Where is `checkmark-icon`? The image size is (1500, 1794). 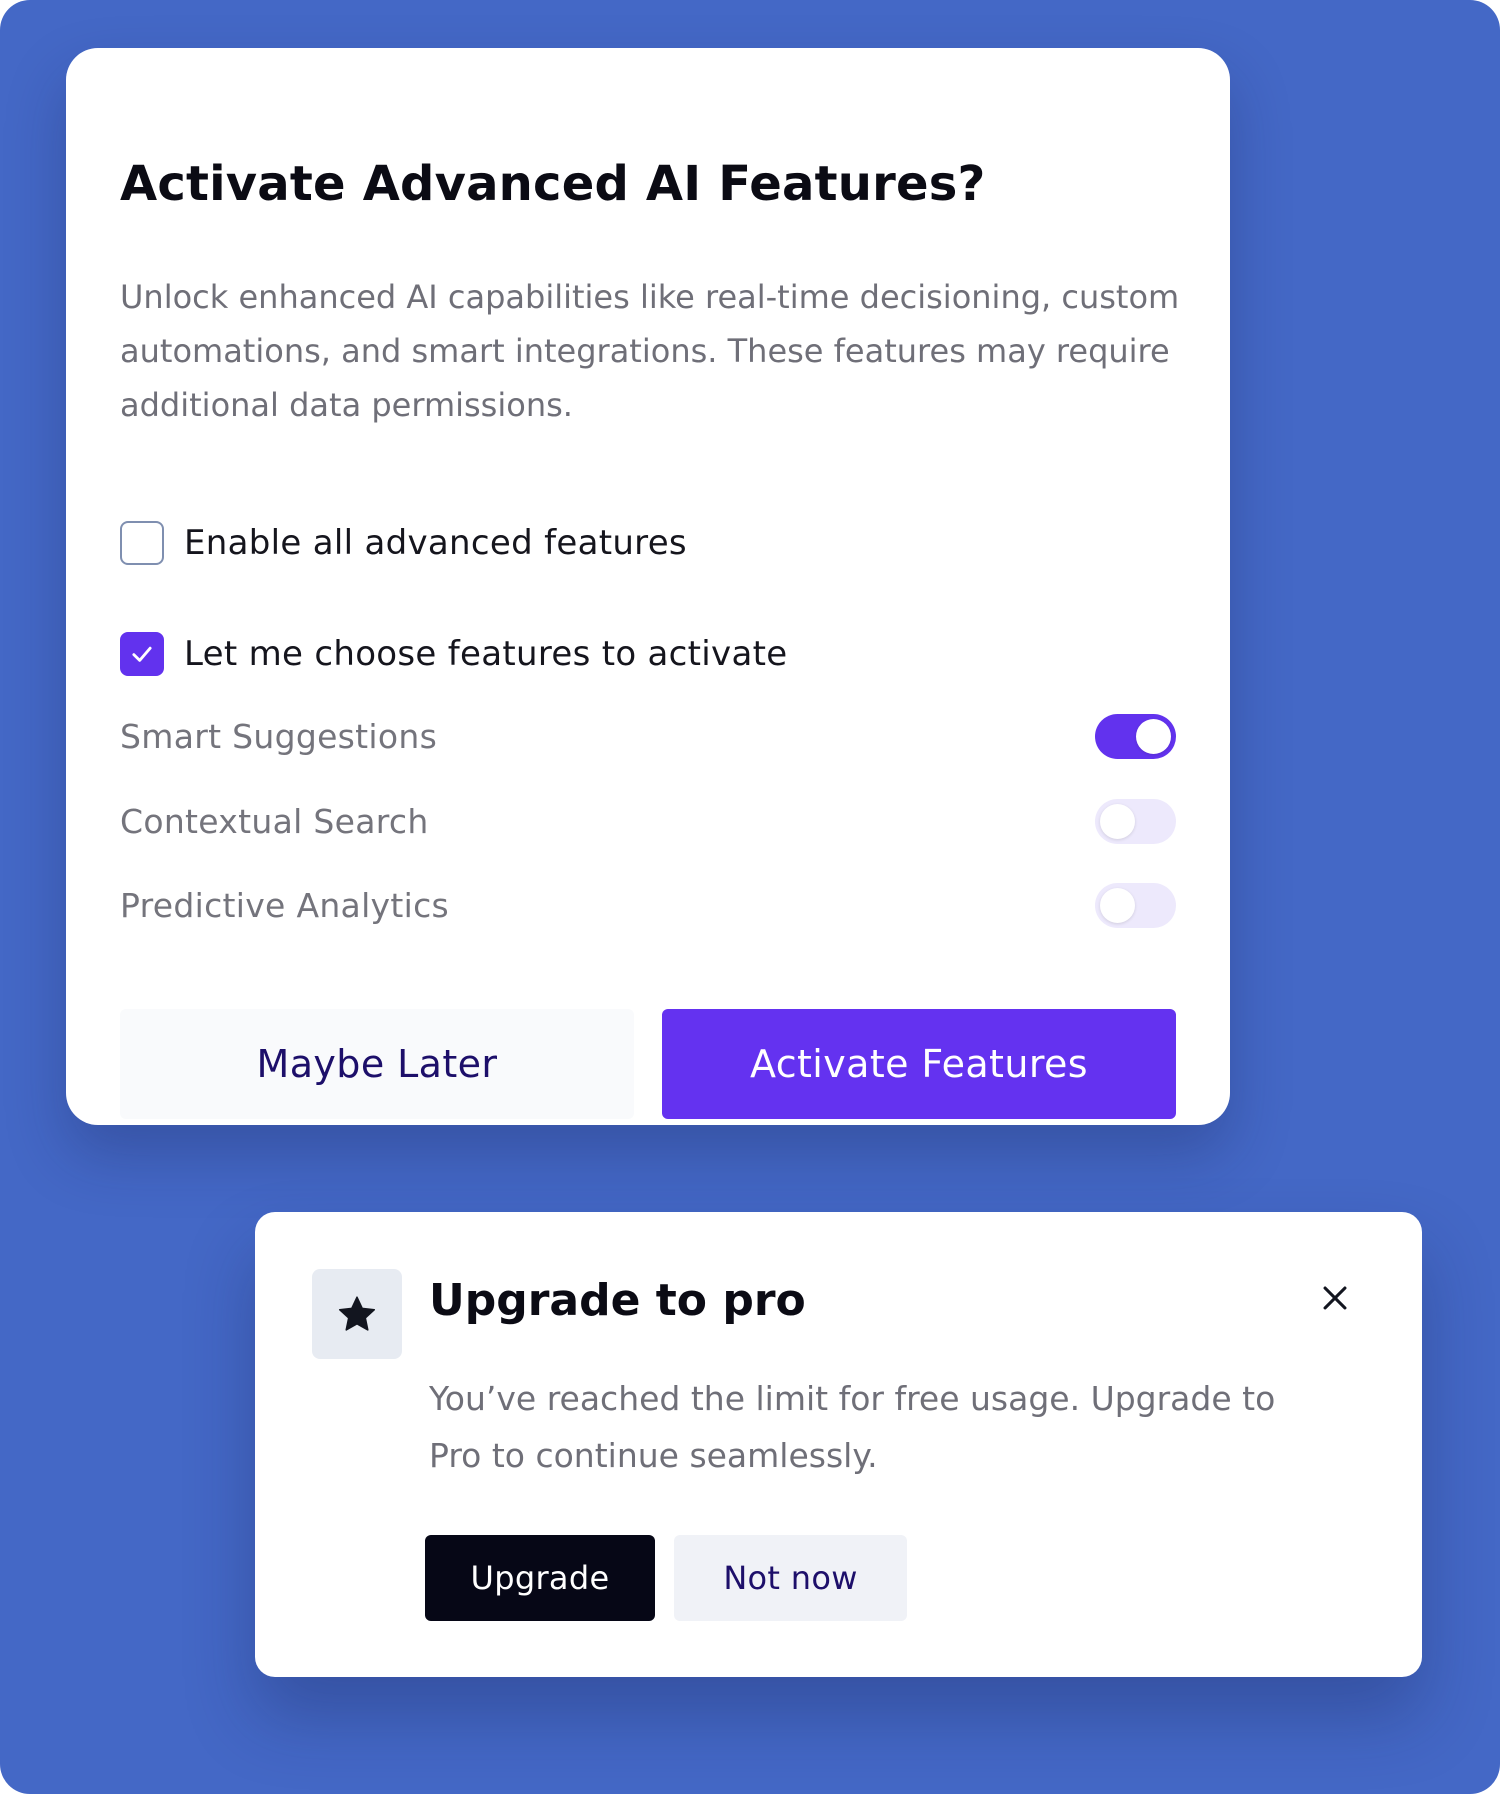 checkmark-icon is located at coordinates (142, 654).